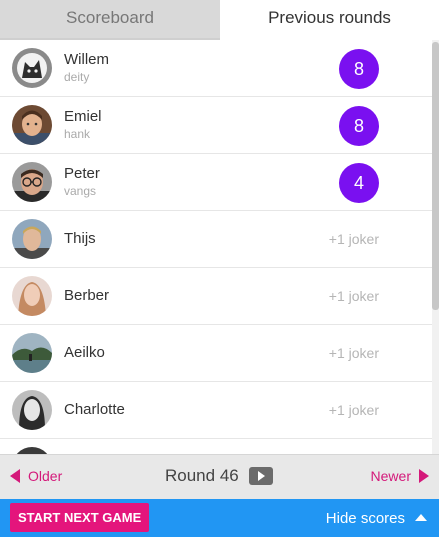 Image resolution: width=439 pixels, height=537 pixels. I want to click on tab-previous-rounds: Previous rounds, so click(329, 20).